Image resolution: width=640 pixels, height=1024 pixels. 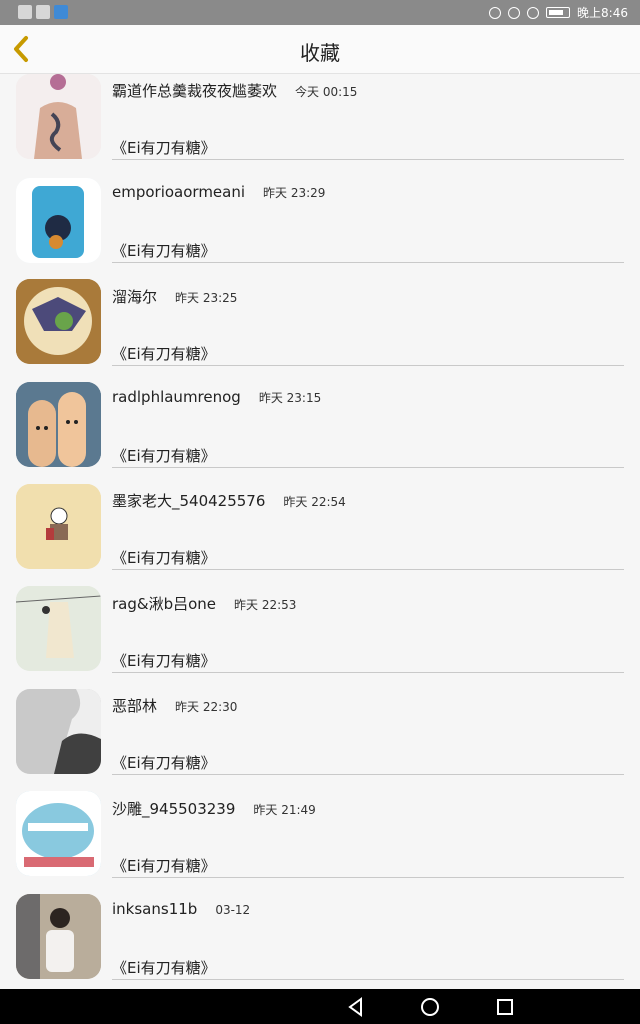 What do you see at coordinates (505, 1007) in the screenshot?
I see `square-recents-icon` at bounding box center [505, 1007].